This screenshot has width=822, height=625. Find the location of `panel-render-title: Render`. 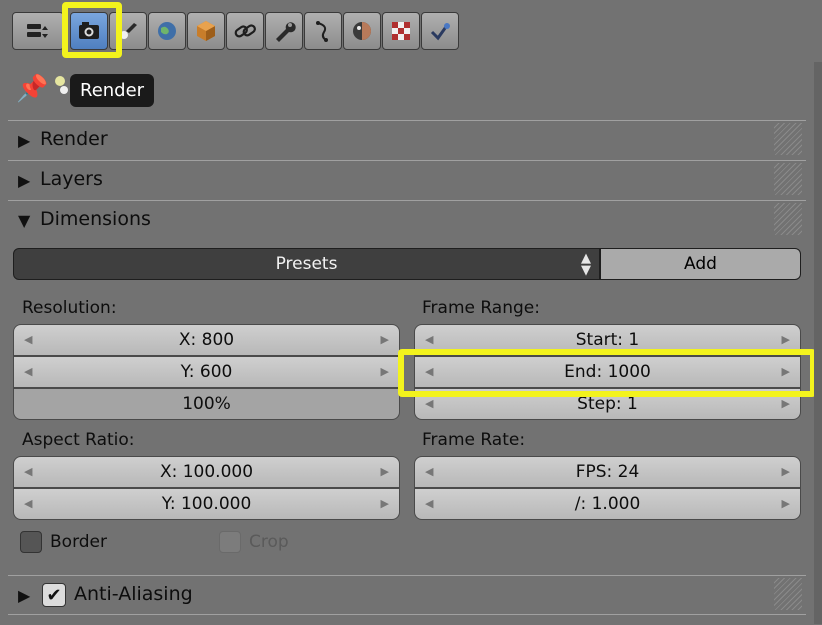

panel-render-title: Render is located at coordinates (74, 139).